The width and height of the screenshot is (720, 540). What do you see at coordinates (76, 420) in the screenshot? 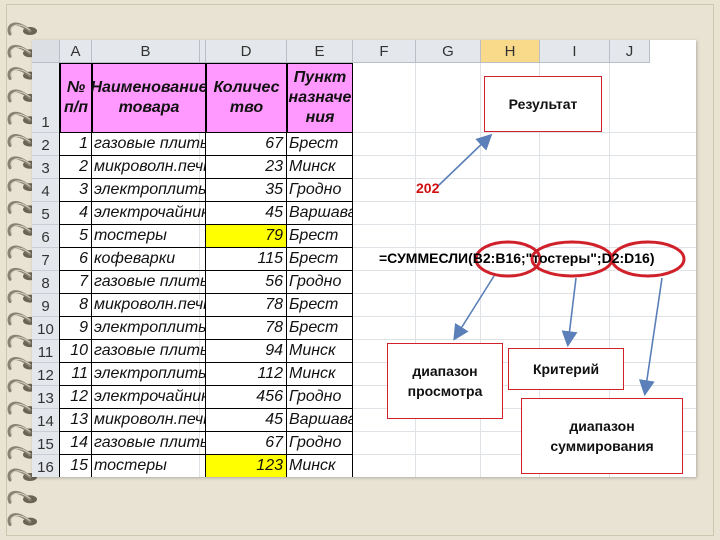
I see `cell-num: 13` at bounding box center [76, 420].